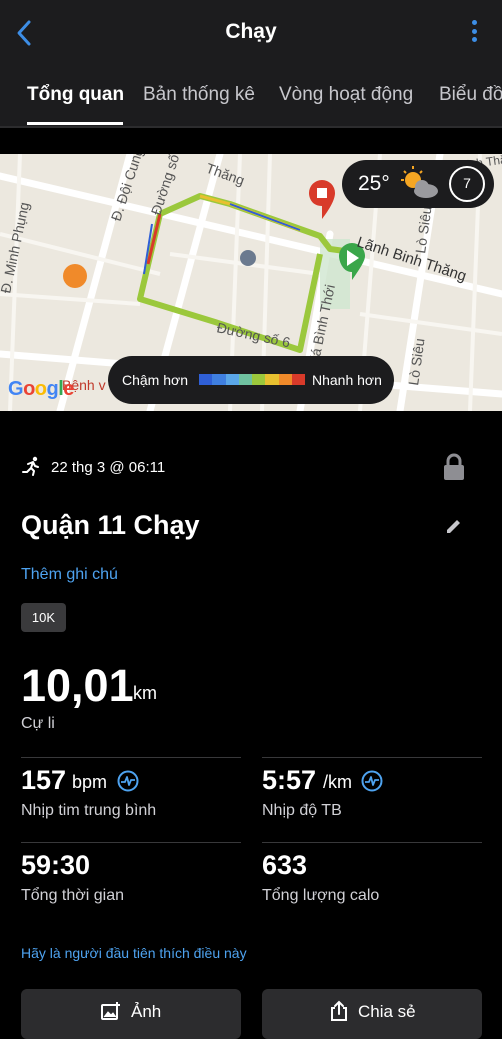 The image size is (502, 1039). What do you see at coordinates (56, 865) in the screenshot?
I see `total-time-value: 59:30` at bounding box center [56, 865].